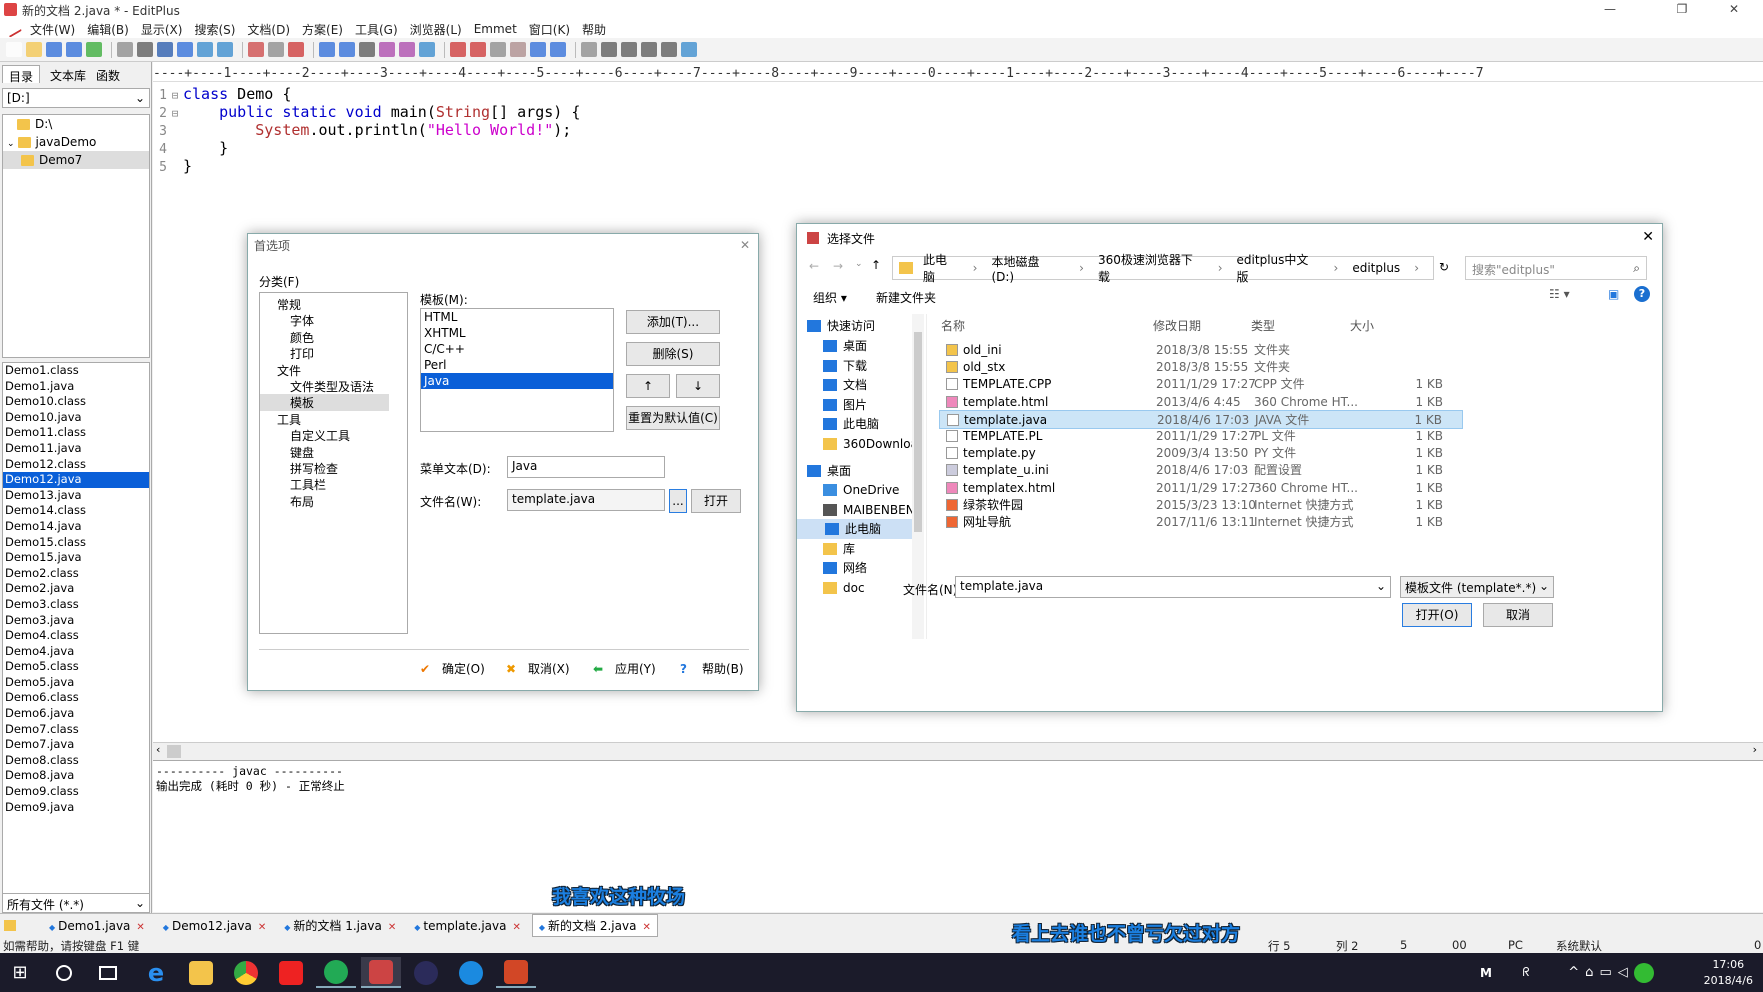 The width and height of the screenshot is (1763, 992). I want to click on file-row: template.java 2018/4/6 17:03 JAVA 文件 1 KB, so click(1201, 419).